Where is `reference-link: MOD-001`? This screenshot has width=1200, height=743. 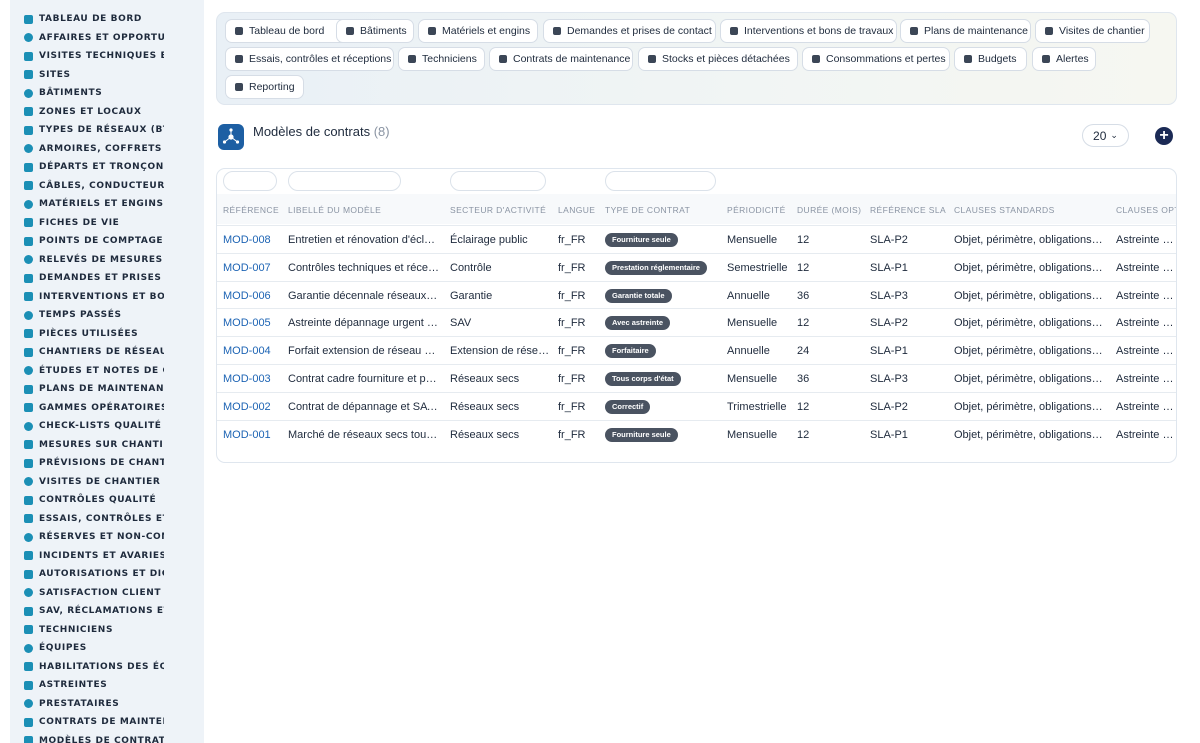
reference-link: MOD-001 is located at coordinates (253, 435).